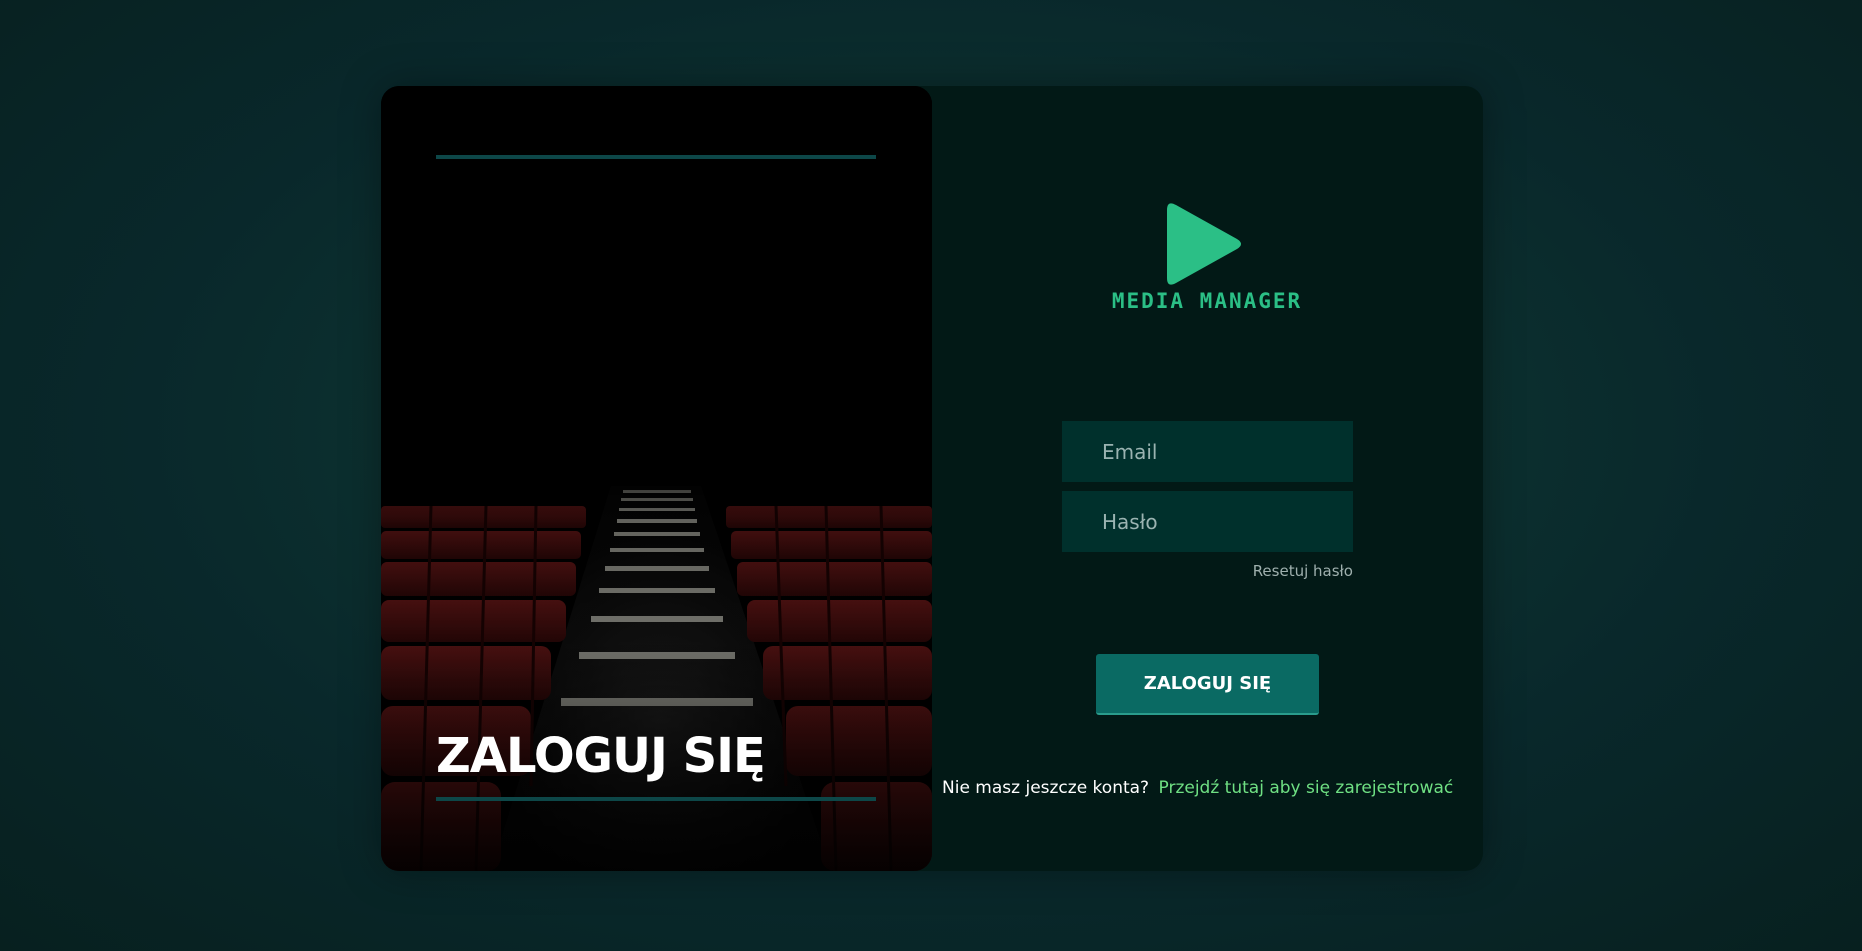 The image size is (1862, 951). Describe the element at coordinates (1207, 301) in the screenshot. I see `logo-text: MEDIA MANAGER` at that location.